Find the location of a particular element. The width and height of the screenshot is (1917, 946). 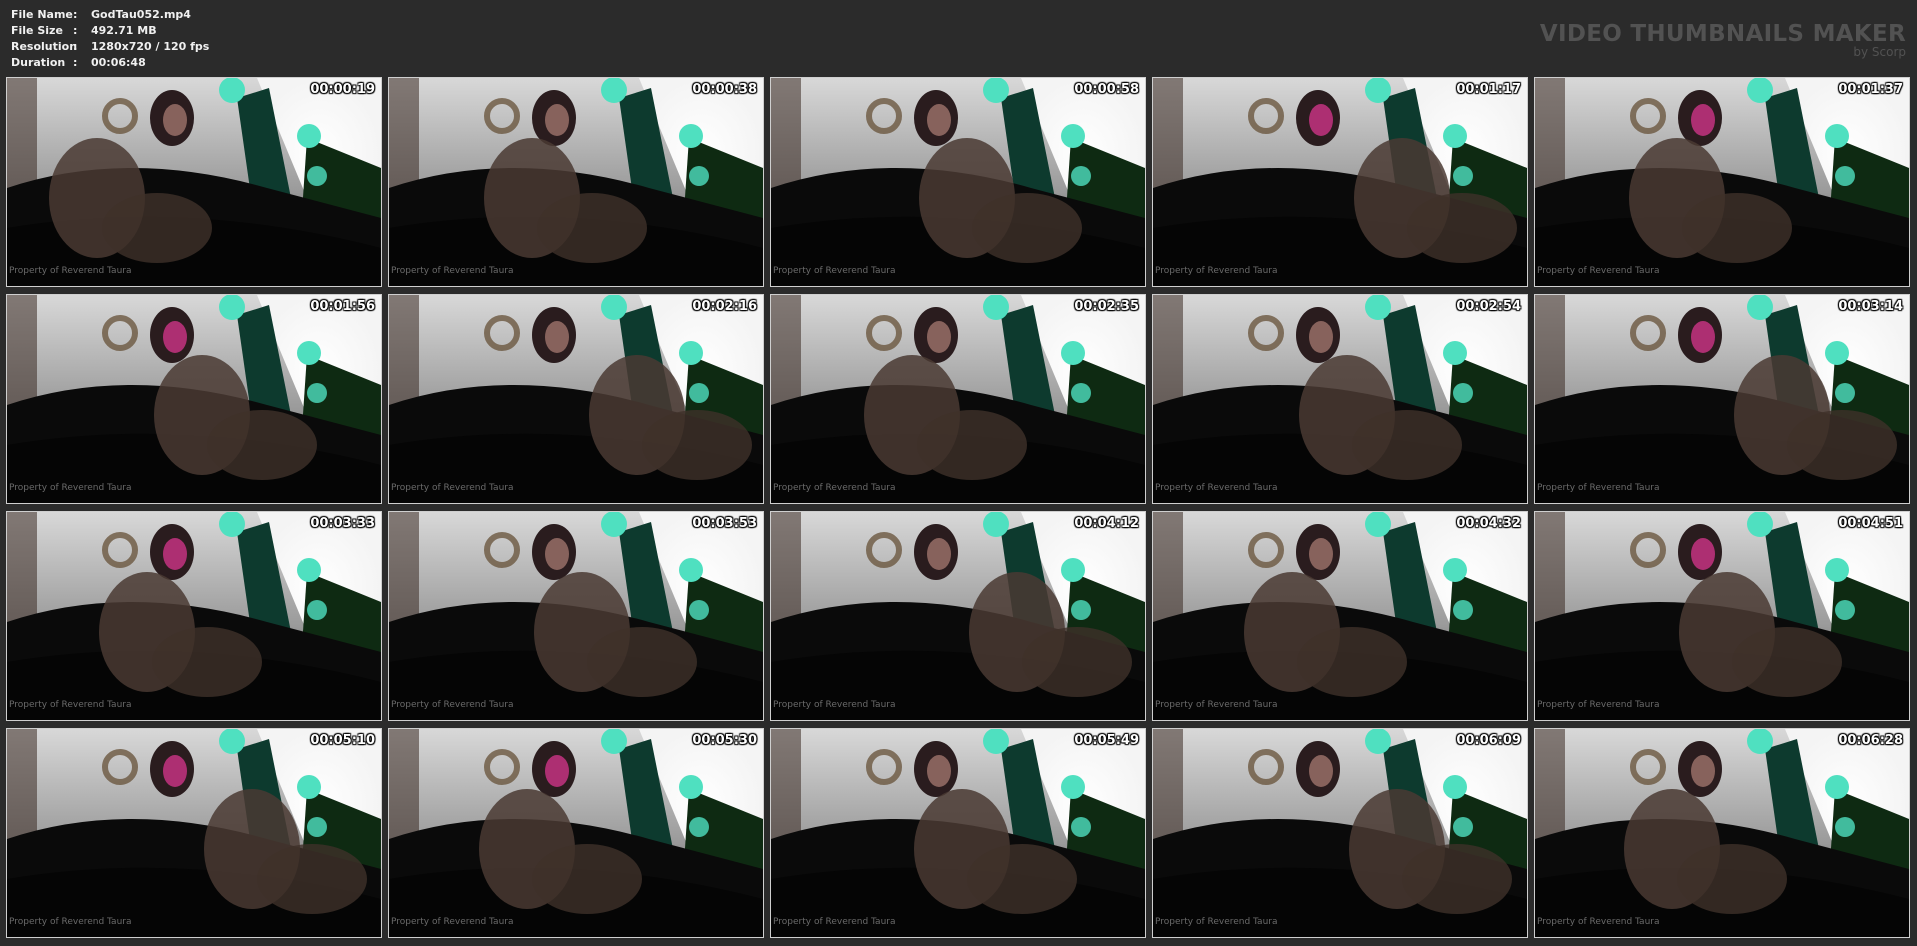

video-thumbnail: 00:02:16 Property of Reverend Taura is located at coordinates (576, 399).